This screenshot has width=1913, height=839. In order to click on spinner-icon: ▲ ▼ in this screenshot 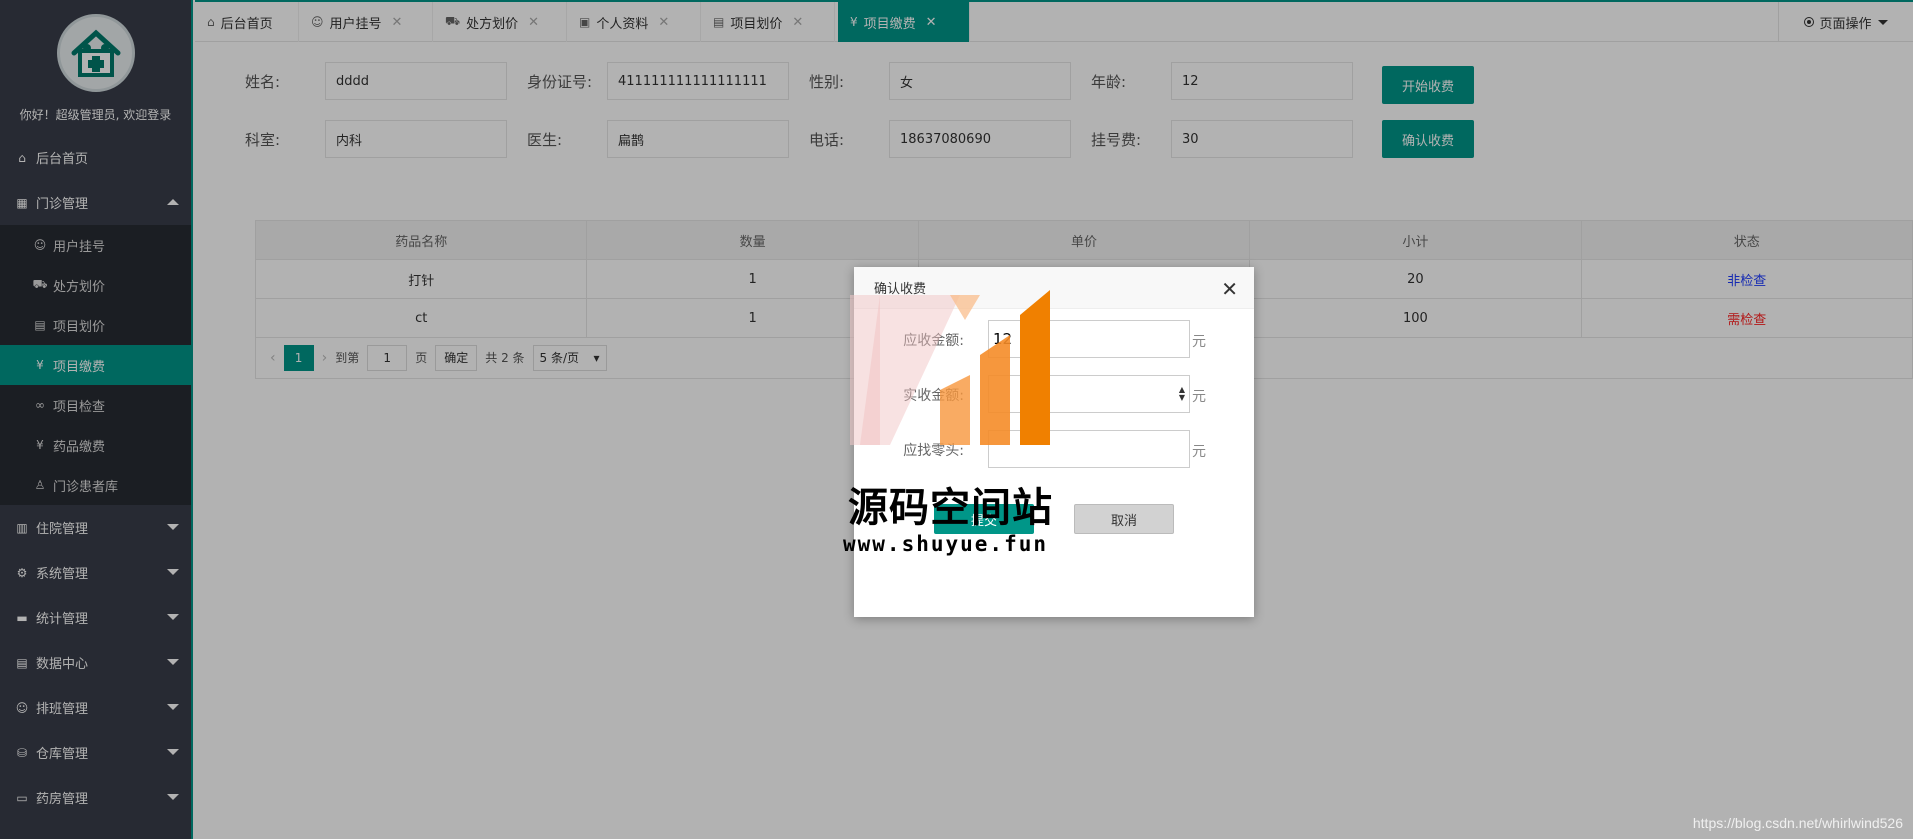, I will do `click(1182, 394)`.